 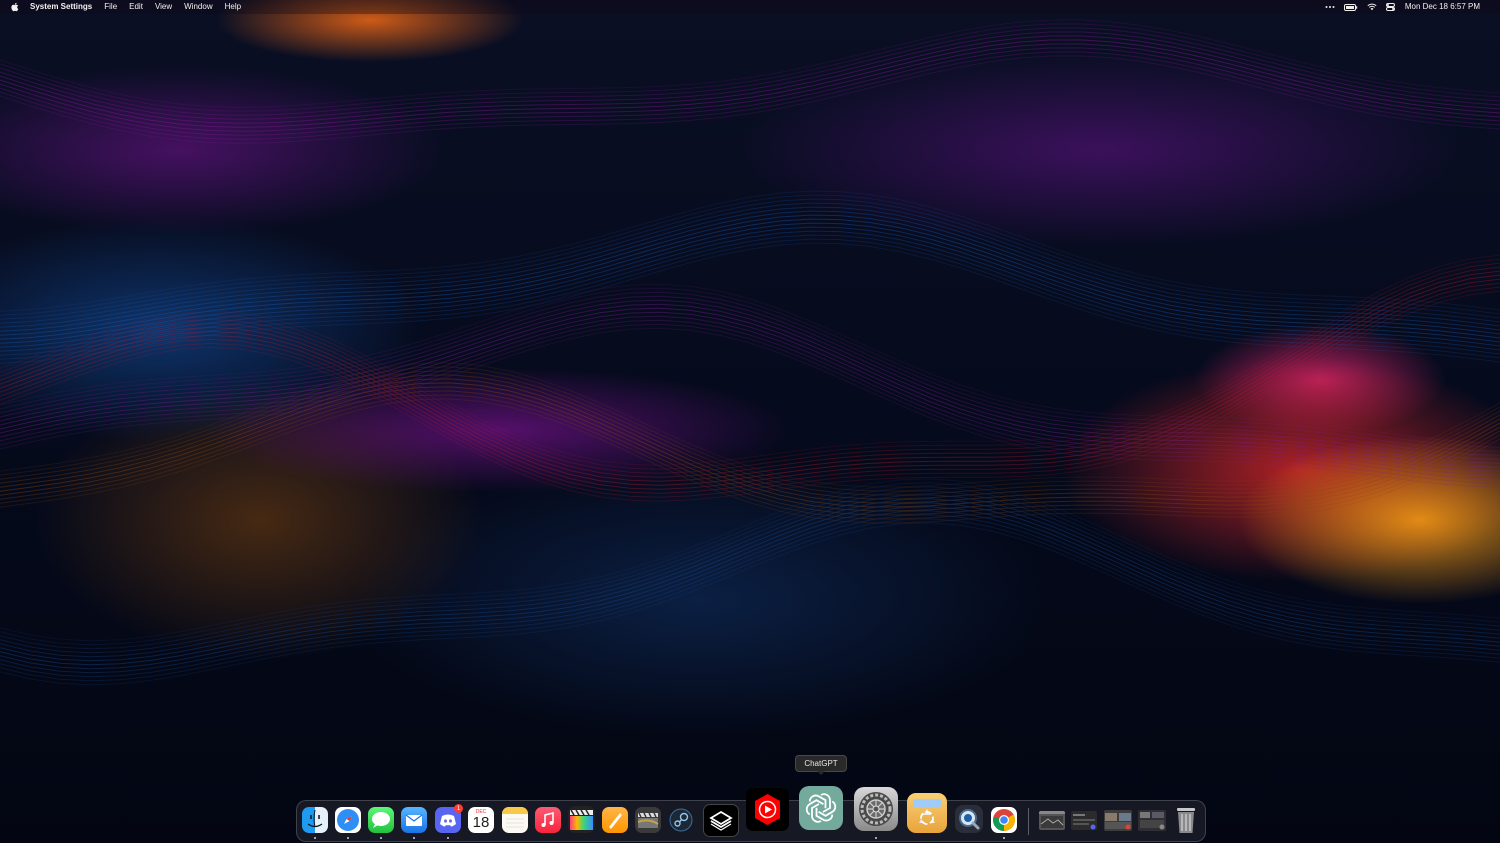 I want to click on dock-quicktime, so click(x=969, y=819).